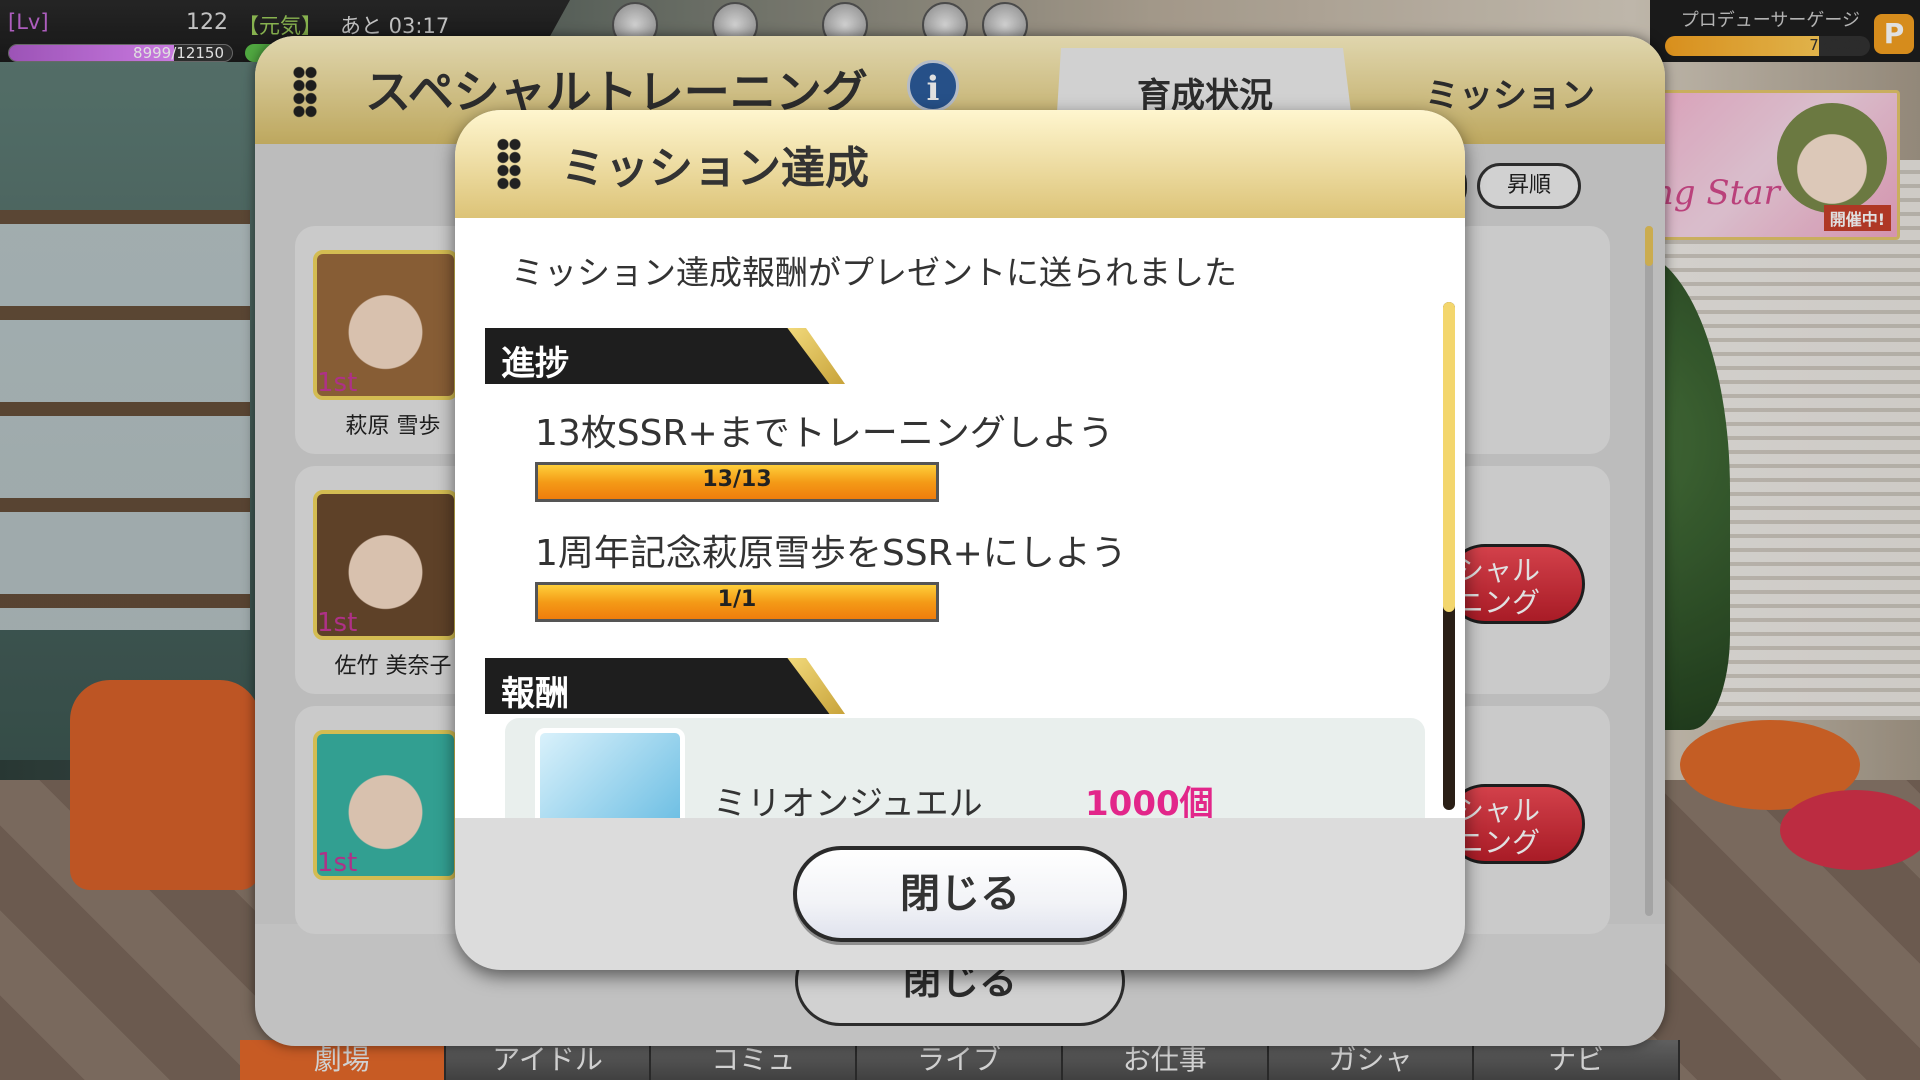 The height and width of the screenshot is (1080, 1920). What do you see at coordinates (824, 433) in the screenshot?
I see `mission-text: 13枚SSR+までトレーニングしよう` at bounding box center [824, 433].